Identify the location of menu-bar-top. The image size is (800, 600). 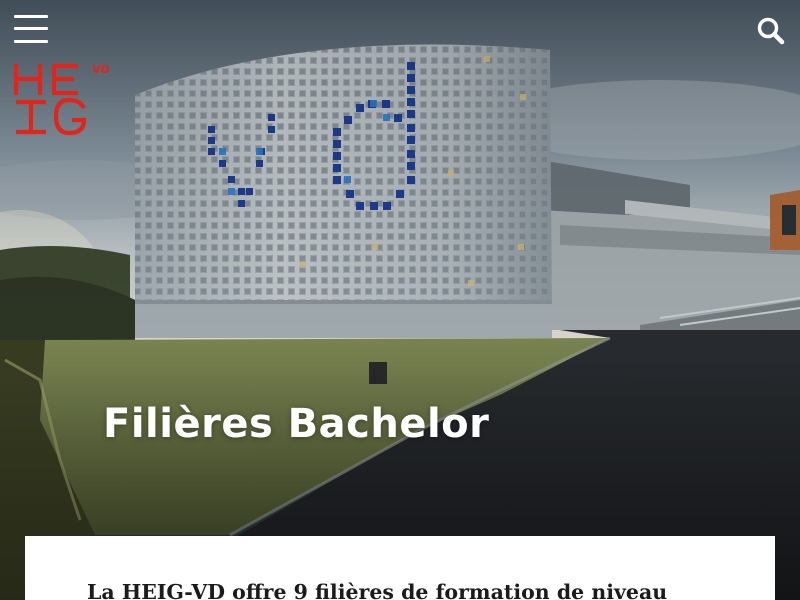
(31, 16).